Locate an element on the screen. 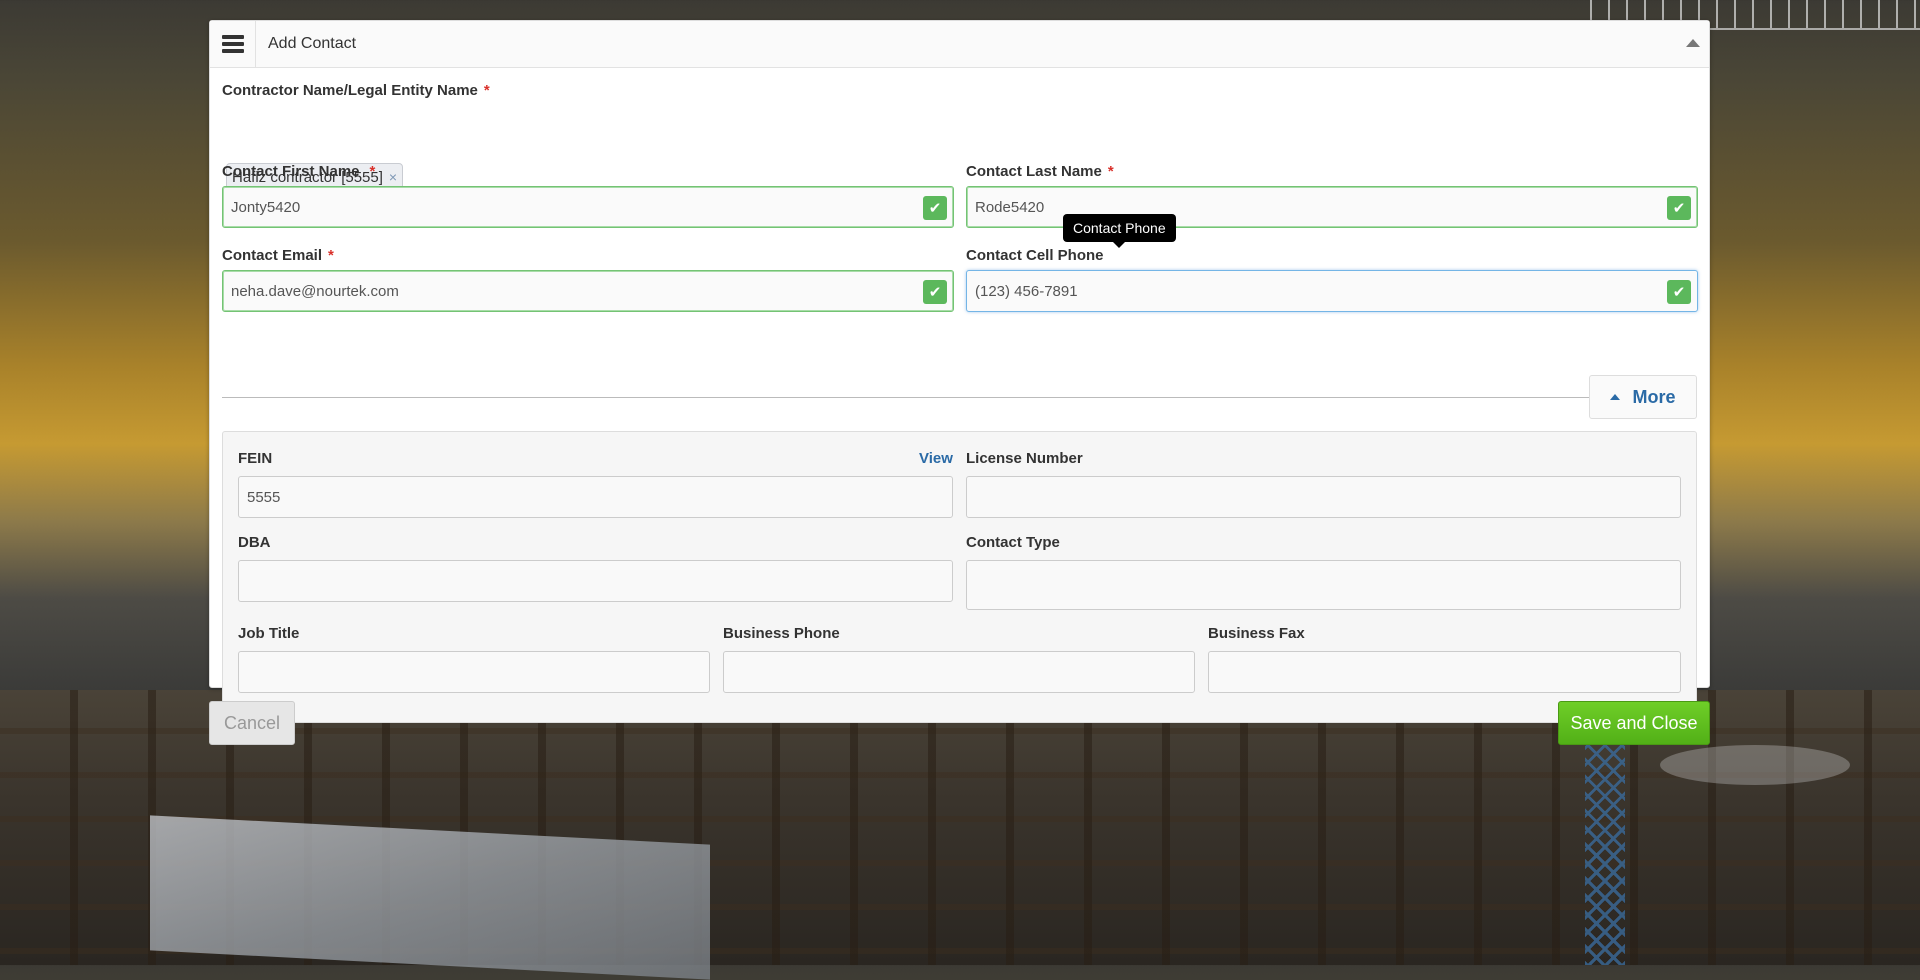 The image size is (1920, 980). job-title-field is located at coordinates (474, 672).